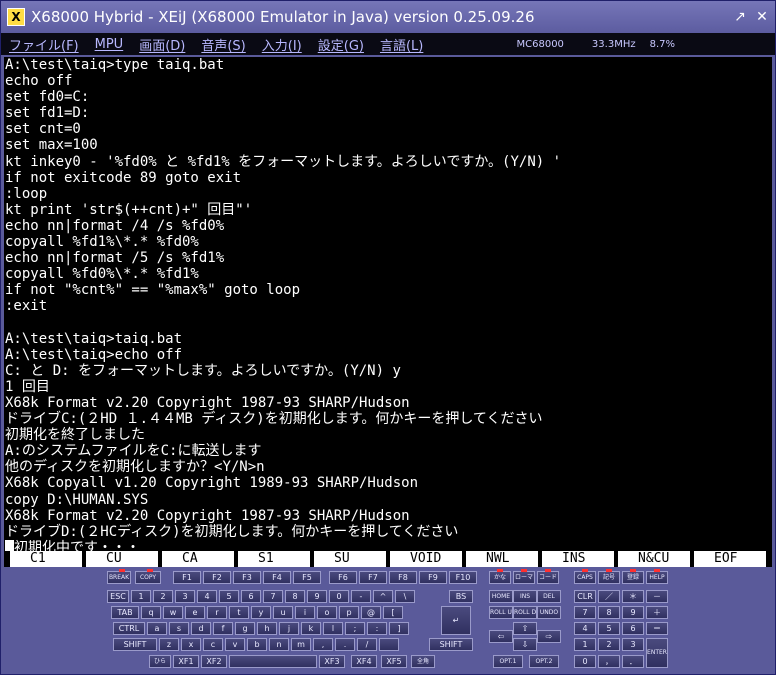 The width and height of the screenshot is (776, 675). What do you see at coordinates (609, 628) in the screenshot?
I see `key-numpad-9: 5` at bounding box center [609, 628].